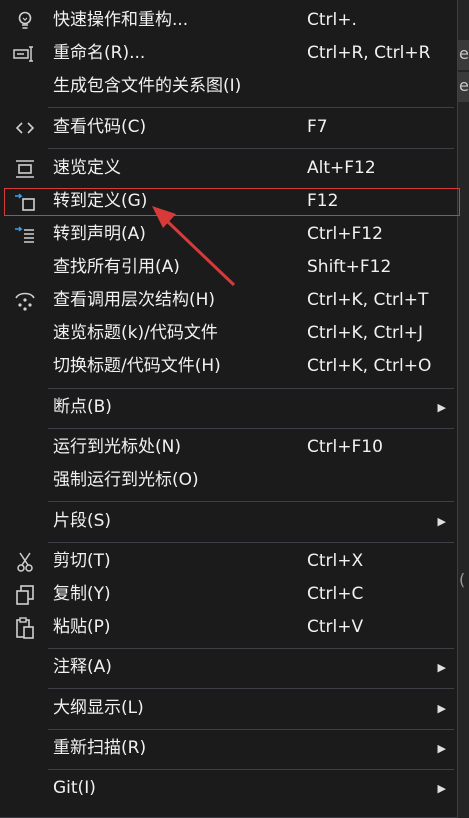 The image size is (469, 818). Describe the element at coordinates (230, 20) in the screenshot. I see `menu-item-quick-actions: 快速操作和重构... Ctrl+.` at that location.